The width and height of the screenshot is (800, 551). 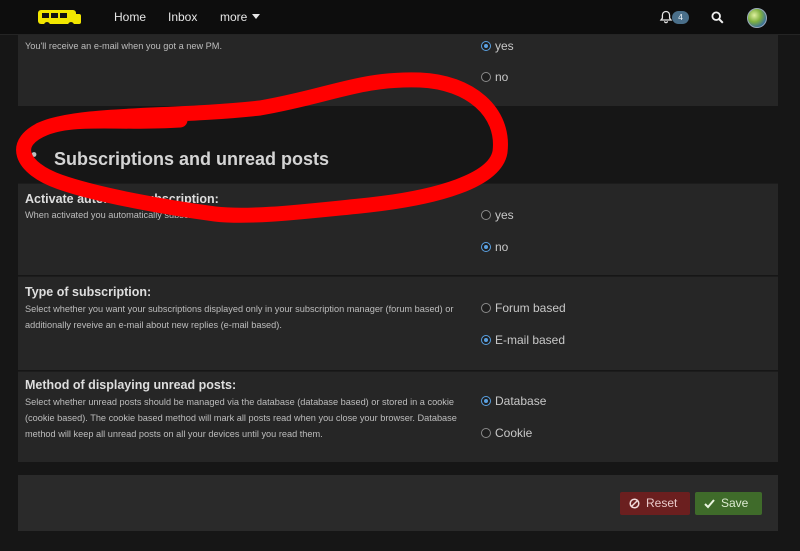 What do you see at coordinates (514, 433) in the screenshot?
I see `option-label: Cookie` at bounding box center [514, 433].